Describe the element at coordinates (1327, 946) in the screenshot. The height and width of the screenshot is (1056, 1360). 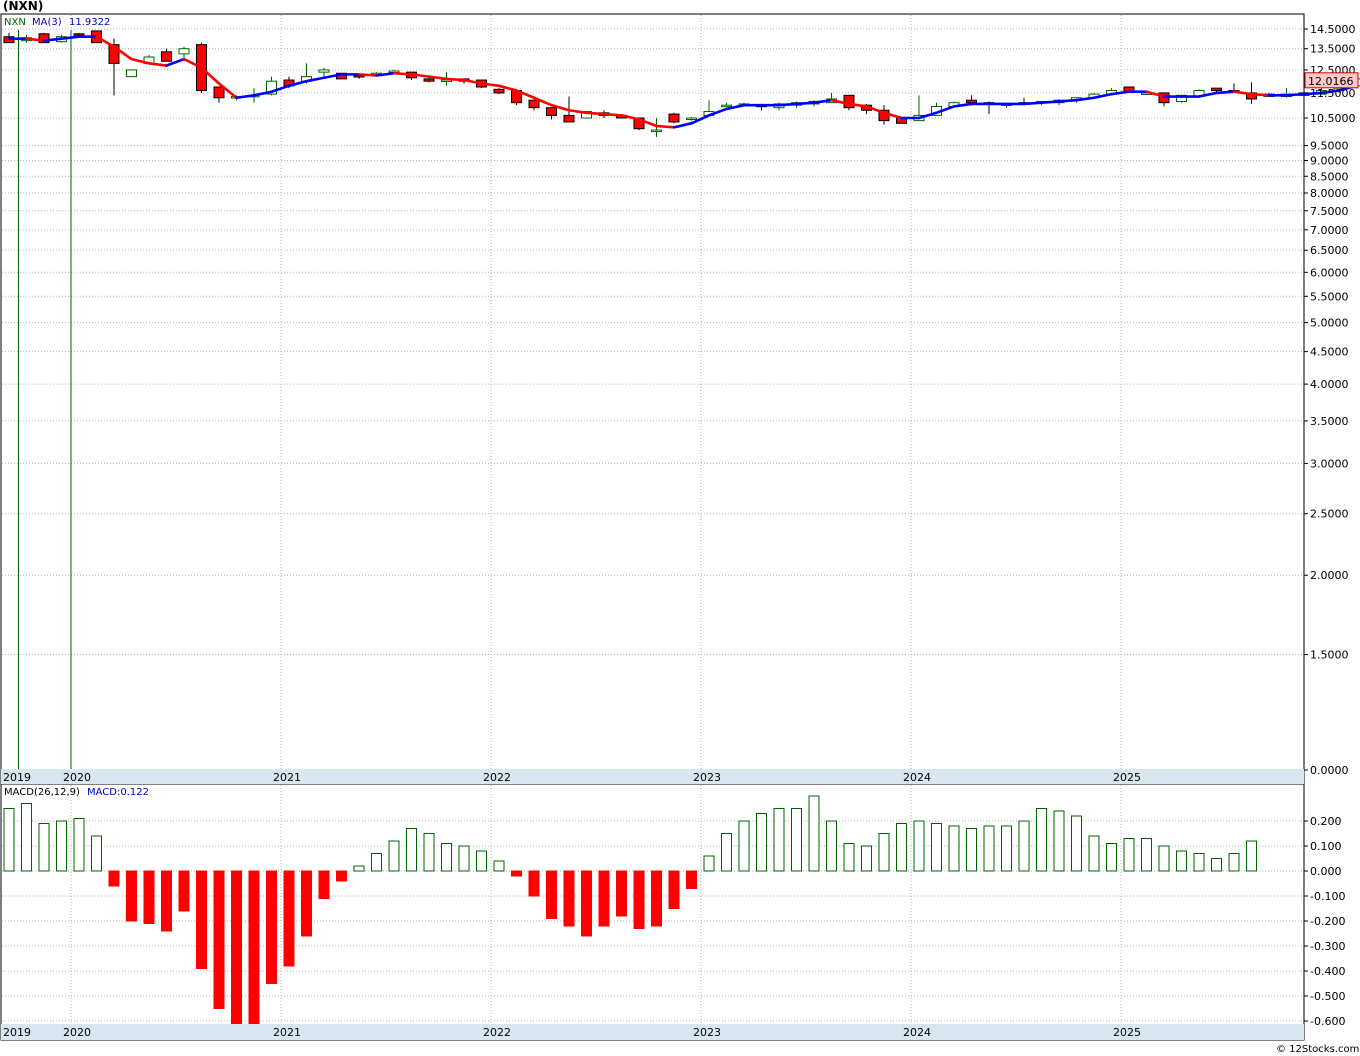
I see `macd-tick-label: -0.300` at that location.